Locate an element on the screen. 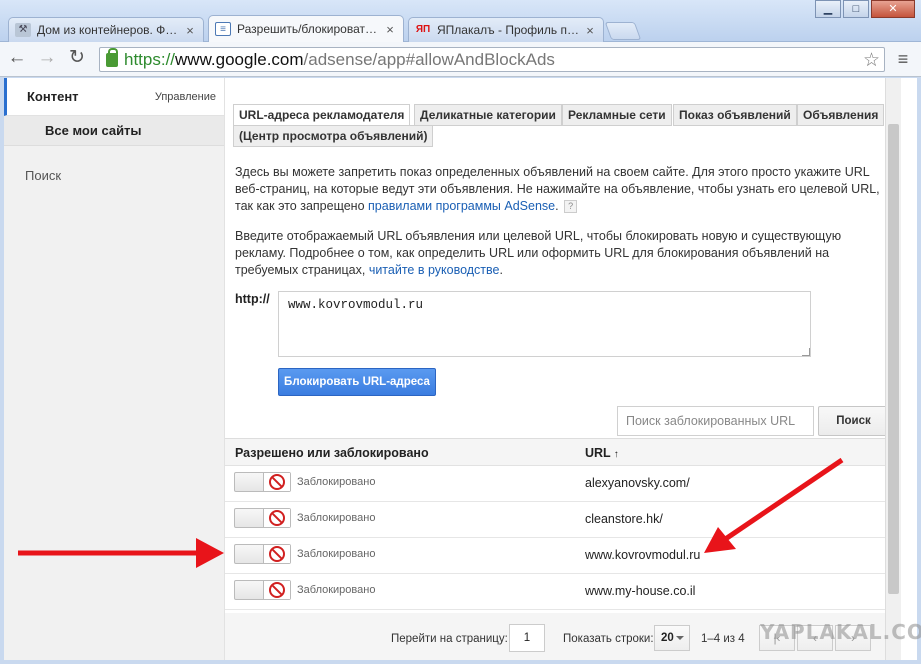 This screenshot has height=664, width=921. back-arrow-icon: ← is located at coordinates (17, 59).